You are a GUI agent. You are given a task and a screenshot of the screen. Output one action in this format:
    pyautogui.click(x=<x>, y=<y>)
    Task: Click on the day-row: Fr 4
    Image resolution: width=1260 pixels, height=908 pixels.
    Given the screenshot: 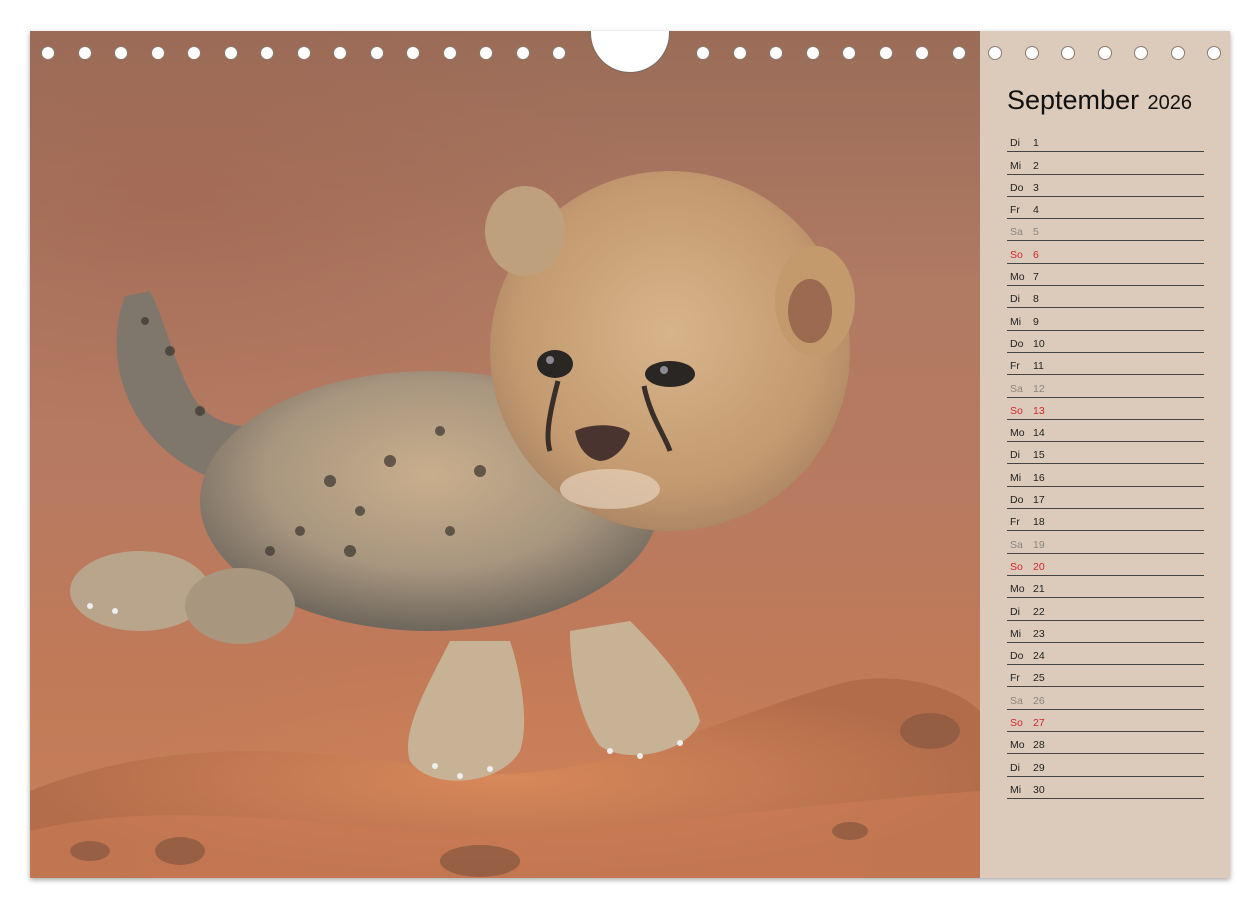 What is the action you would take?
    pyautogui.click(x=1105, y=208)
    